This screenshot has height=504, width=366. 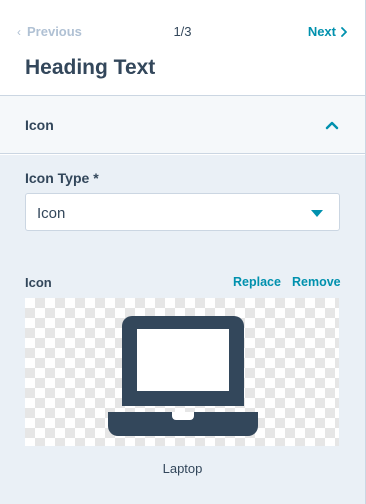 I want to click on next-label: Next, so click(x=321, y=31).